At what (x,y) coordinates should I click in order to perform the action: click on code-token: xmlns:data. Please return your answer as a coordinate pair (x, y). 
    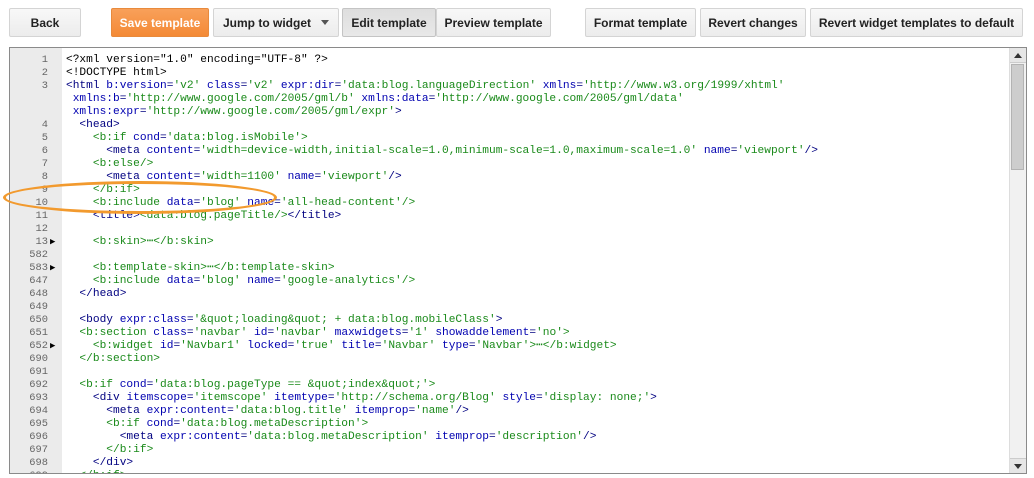
    Looking at the image, I should click on (395, 99).